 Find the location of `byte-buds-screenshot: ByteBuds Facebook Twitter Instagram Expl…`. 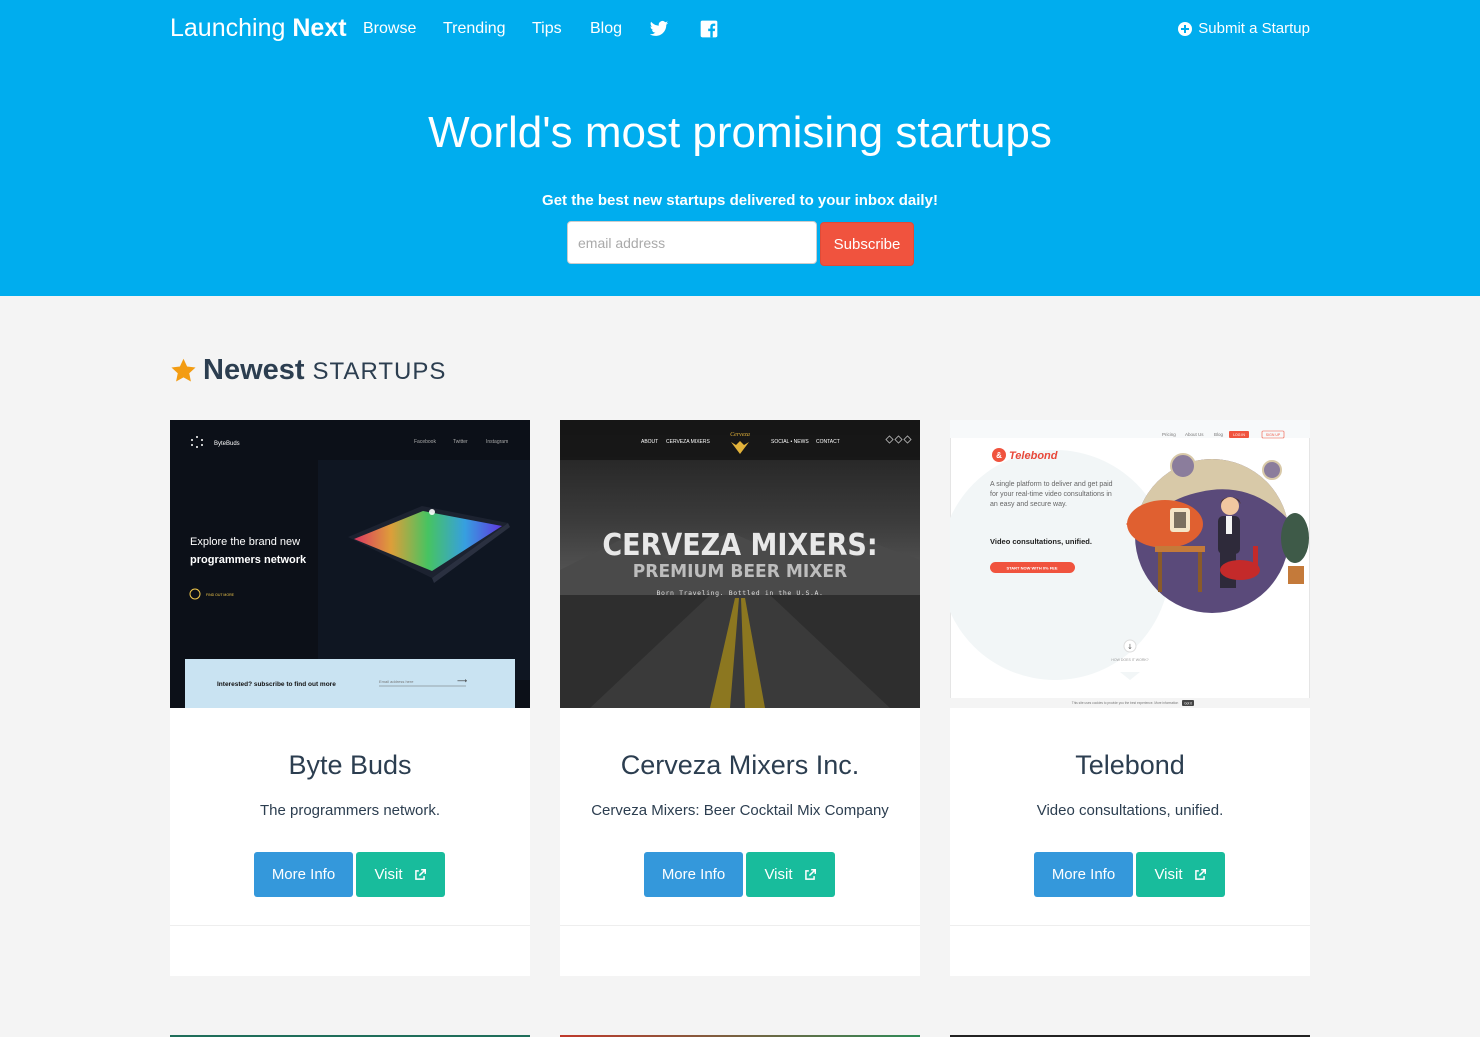

byte-buds-screenshot: ByteBuds Facebook Twitter Instagram Expl… is located at coordinates (350, 564).